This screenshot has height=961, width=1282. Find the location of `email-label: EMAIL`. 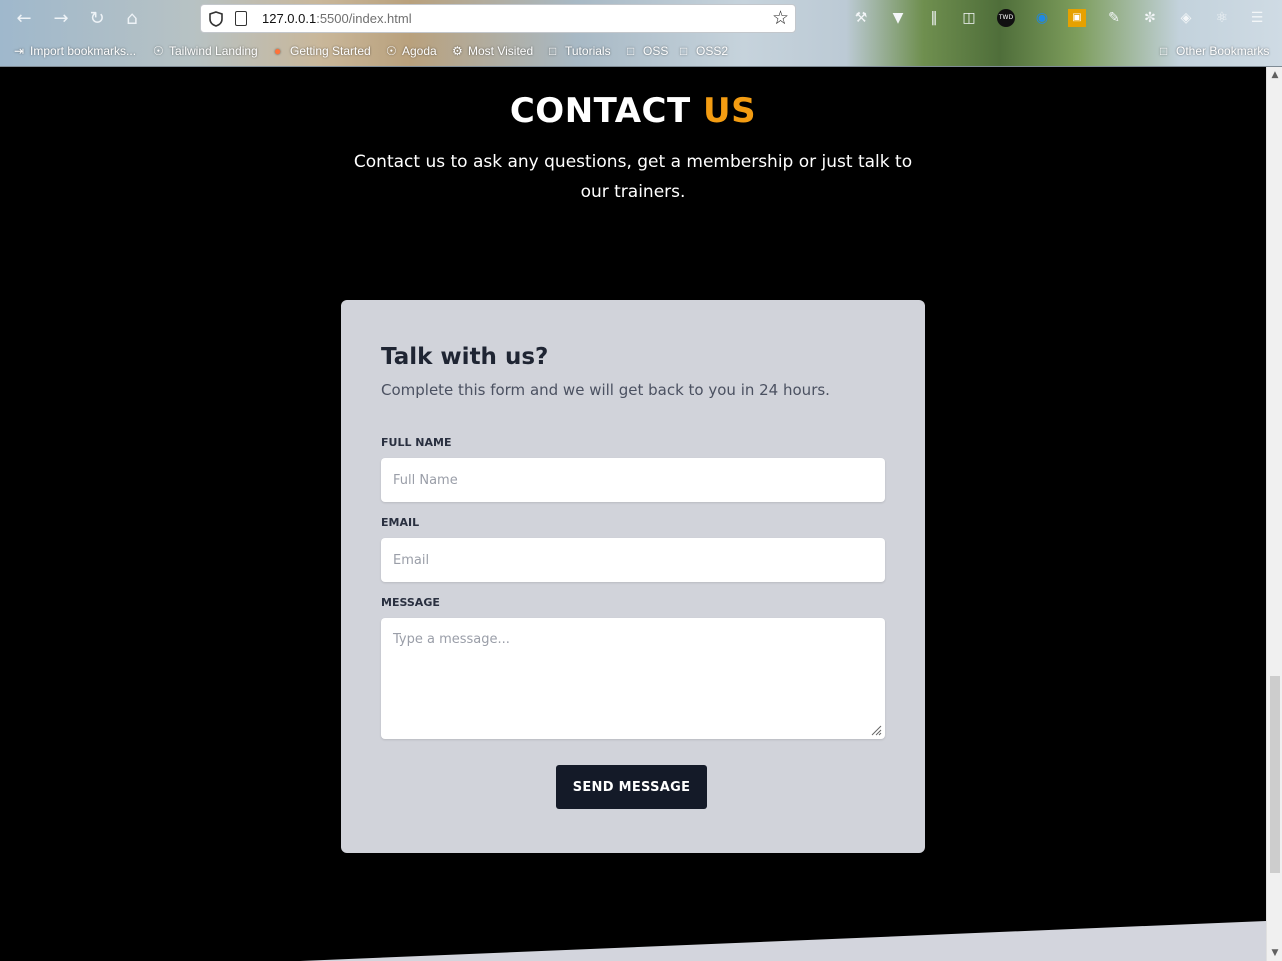

email-label: EMAIL is located at coordinates (400, 522).